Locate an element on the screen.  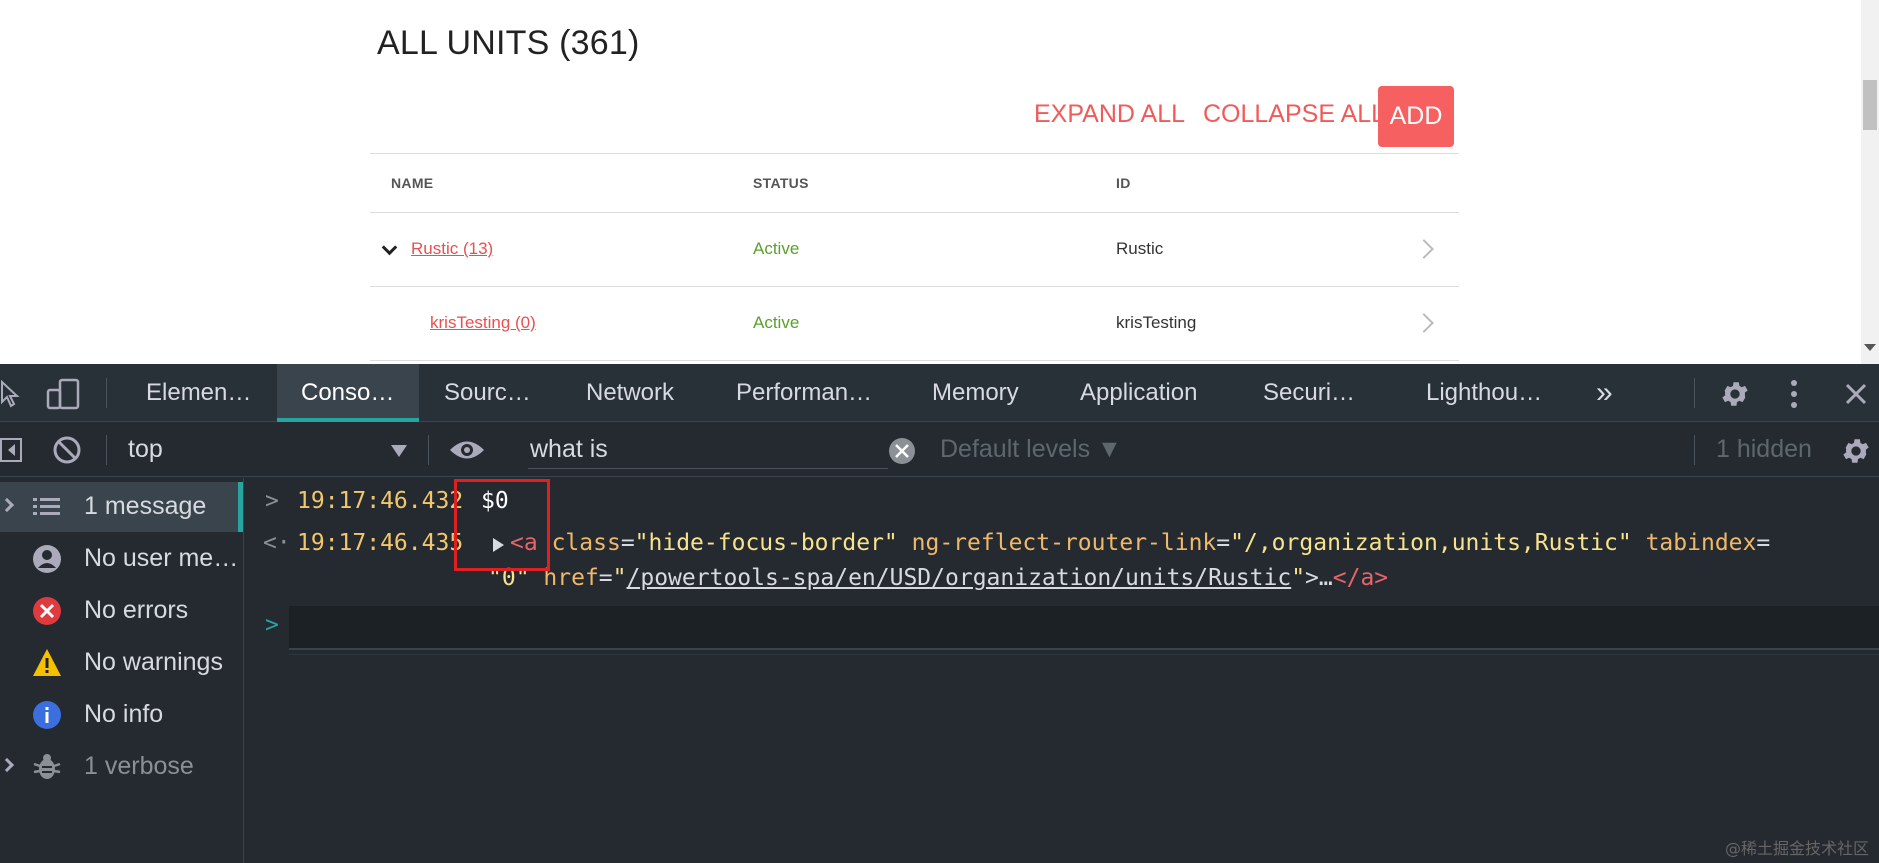
tab-application: Application is located at coordinates (1150, 393).